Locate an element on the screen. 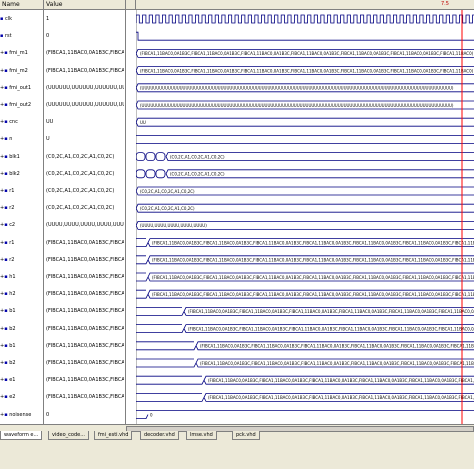 Image resolution: width=474 pixels, height=469 pixels. editor-tab: lmse.vhd is located at coordinates (201, 435).